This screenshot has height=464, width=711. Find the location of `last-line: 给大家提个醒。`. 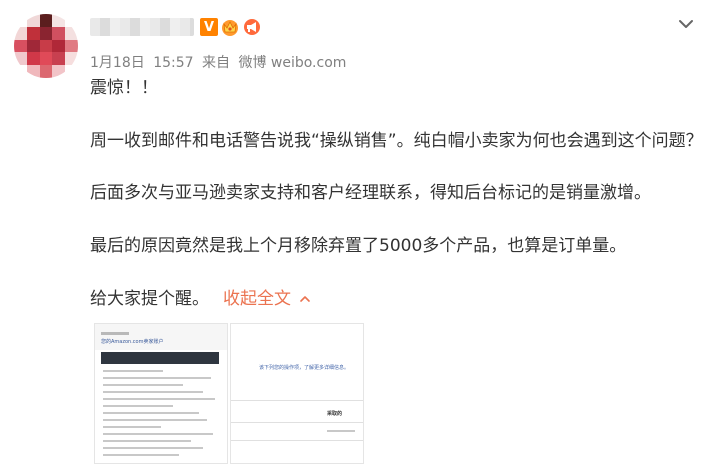

last-line: 给大家提个醒。 is located at coordinates (149, 299).